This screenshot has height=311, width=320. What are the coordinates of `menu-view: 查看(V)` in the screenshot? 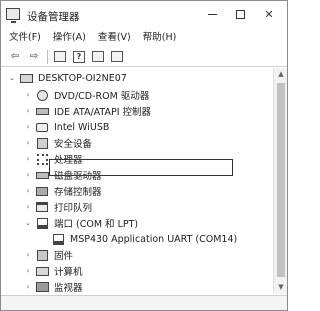 It's located at (114, 38).